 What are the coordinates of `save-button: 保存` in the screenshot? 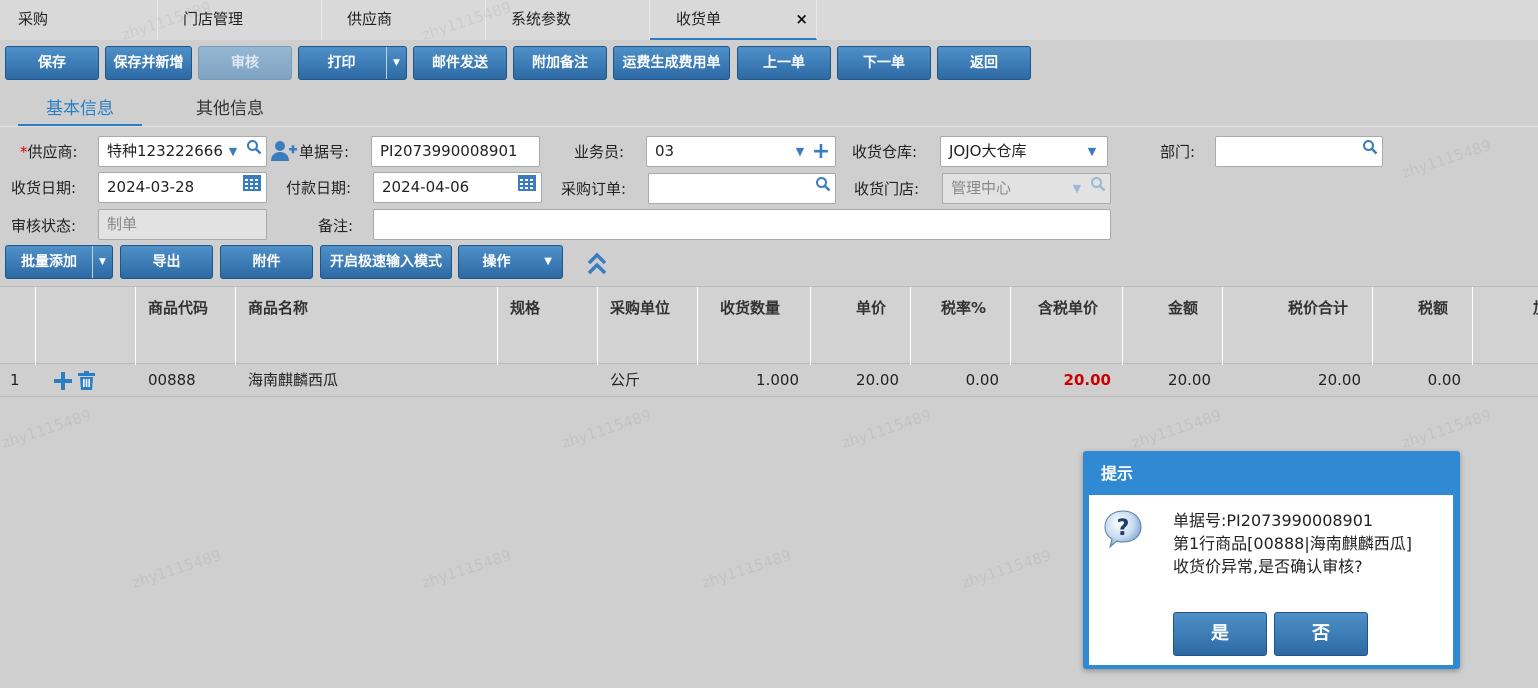 It's located at (52, 63).